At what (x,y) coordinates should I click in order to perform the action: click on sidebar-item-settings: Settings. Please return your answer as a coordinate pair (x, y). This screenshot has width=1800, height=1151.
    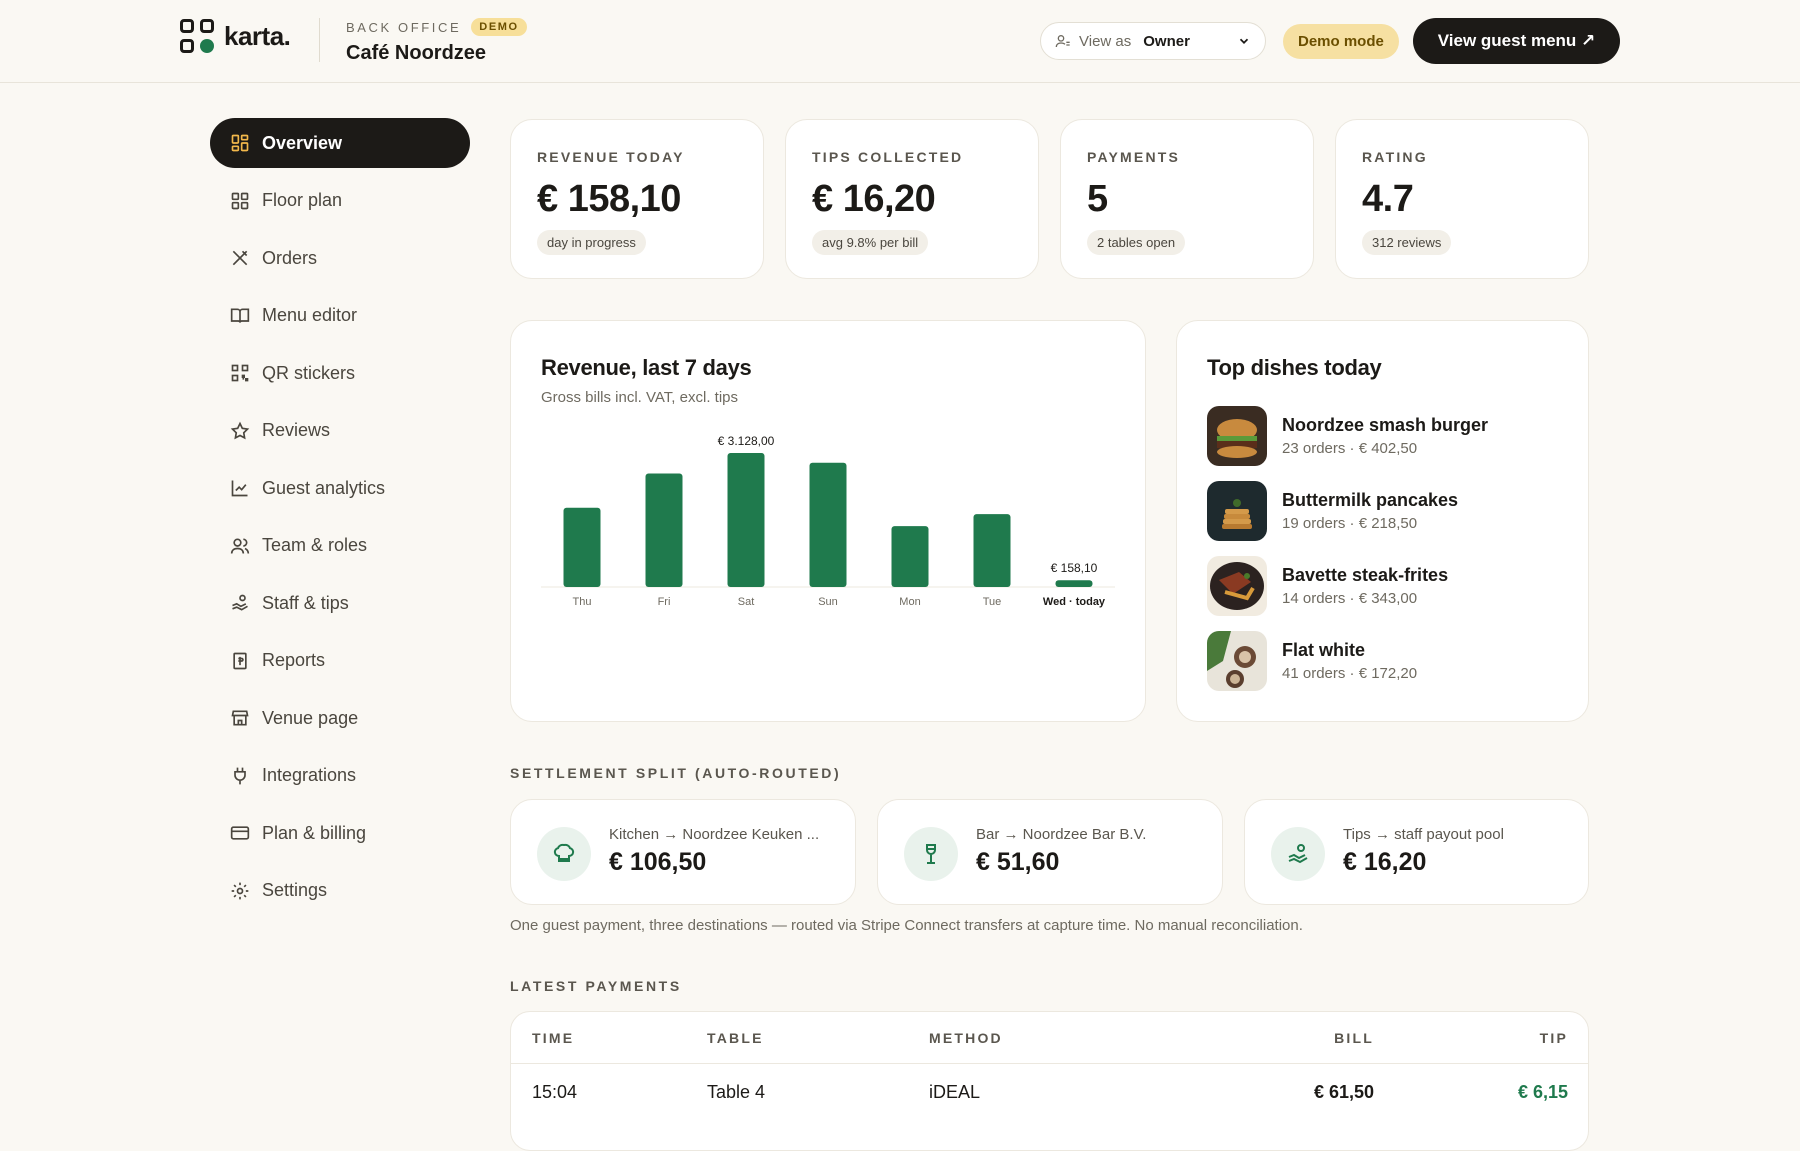
    Looking at the image, I should click on (340, 891).